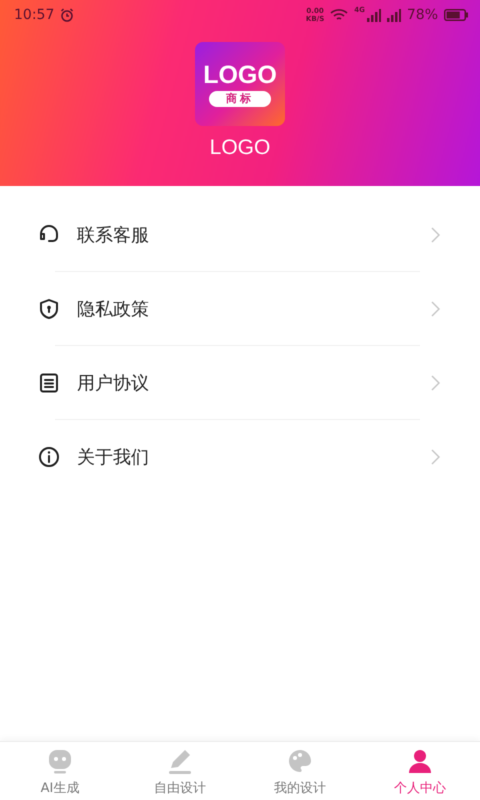 Image resolution: width=480 pixels, height=800 pixels. Describe the element at coordinates (422, 15) in the screenshot. I see `battery-percent: 78%` at that location.